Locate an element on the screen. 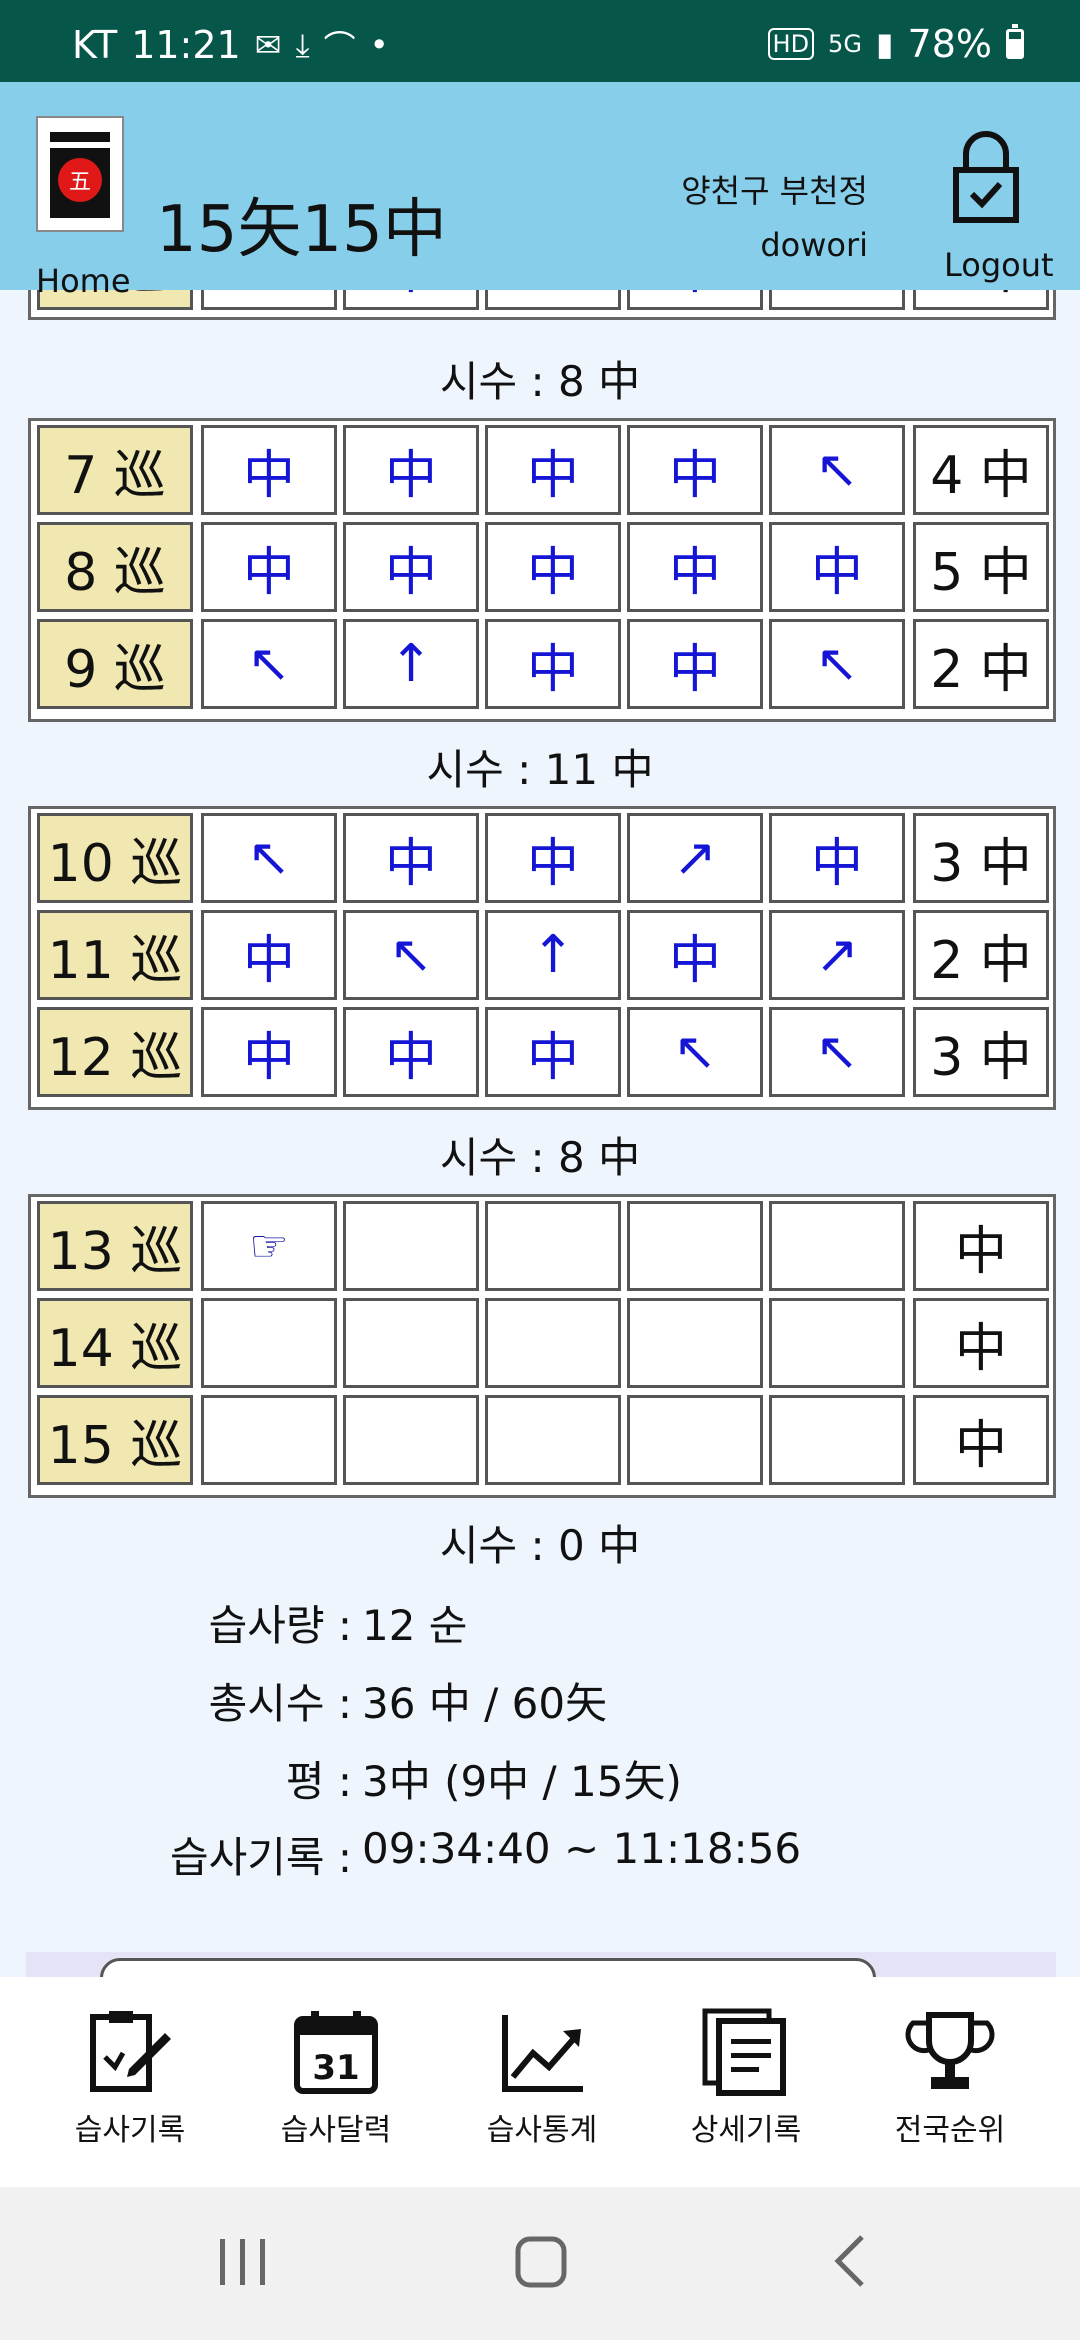 The width and height of the screenshot is (1080, 2340). summary-row: 평 : 3中 (9中 / 15矢) is located at coordinates (540, 1777).